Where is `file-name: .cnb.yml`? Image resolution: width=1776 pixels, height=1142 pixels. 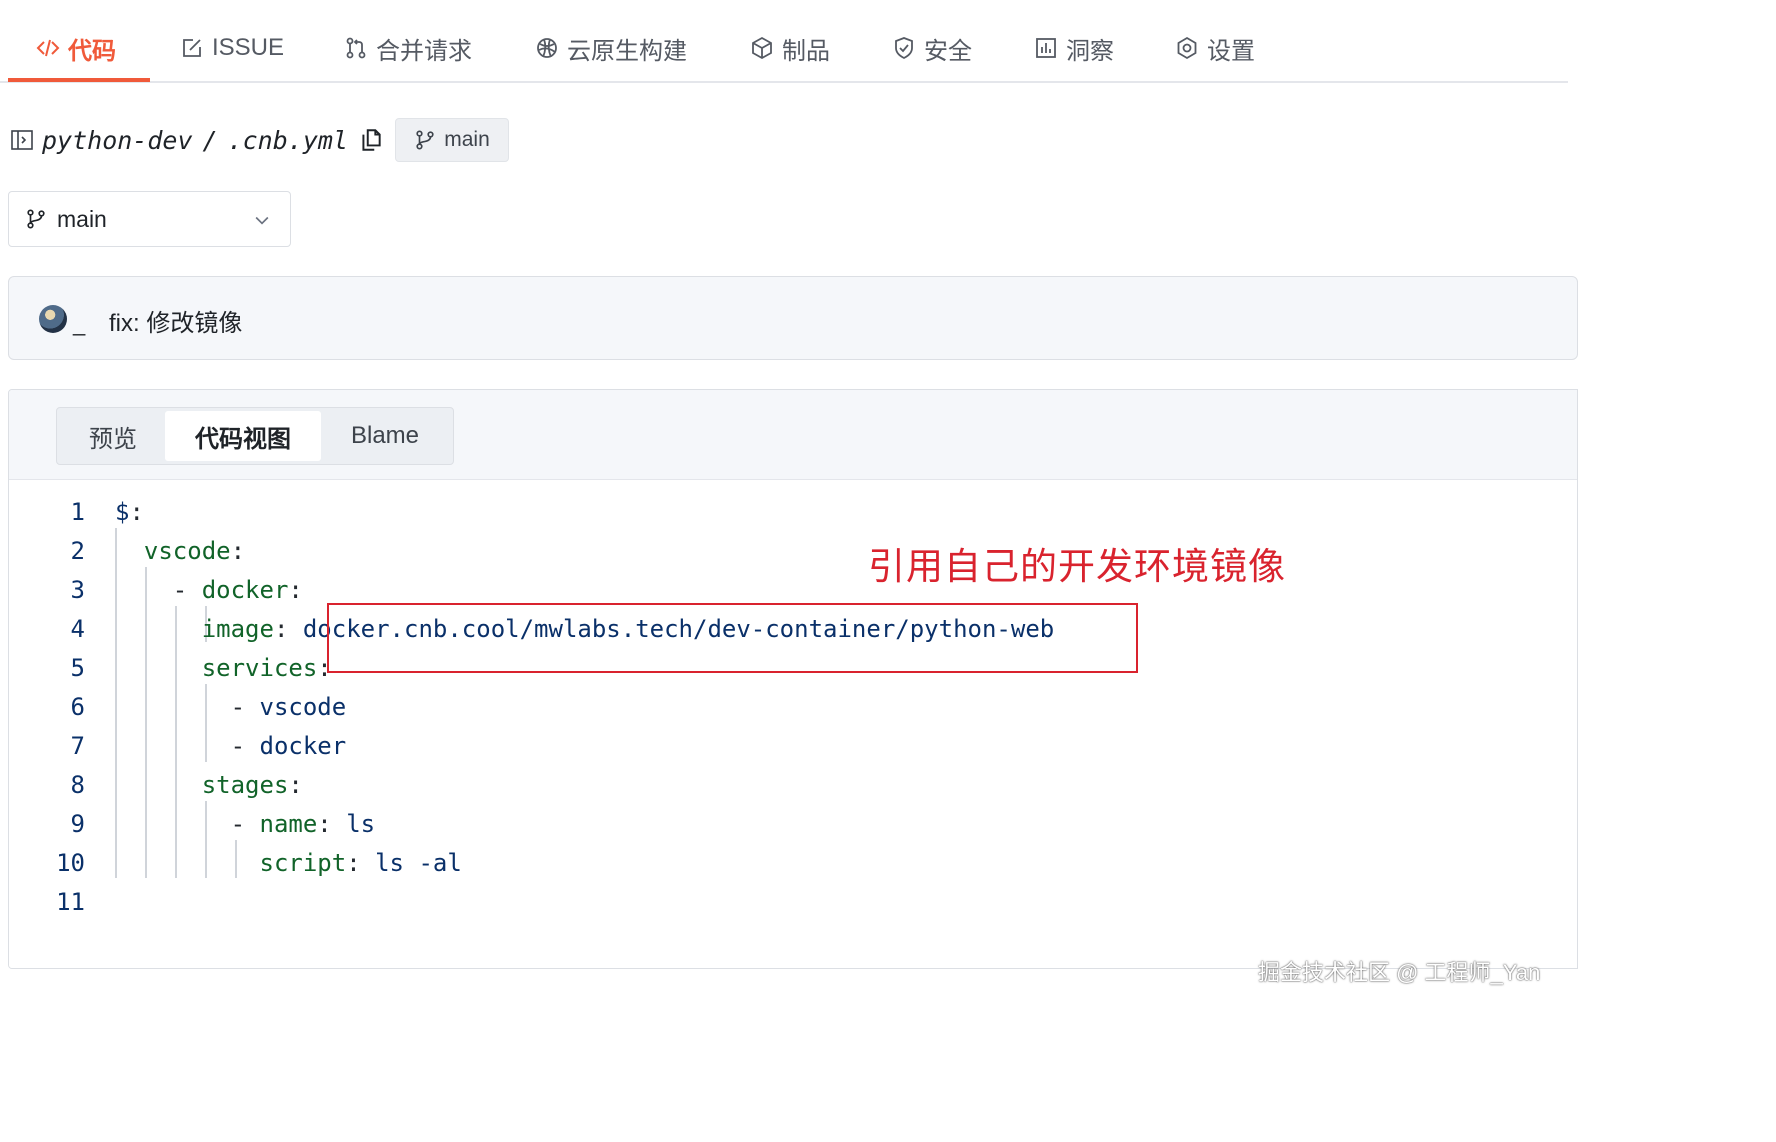
file-name: .cnb.yml is located at coordinates (287, 140).